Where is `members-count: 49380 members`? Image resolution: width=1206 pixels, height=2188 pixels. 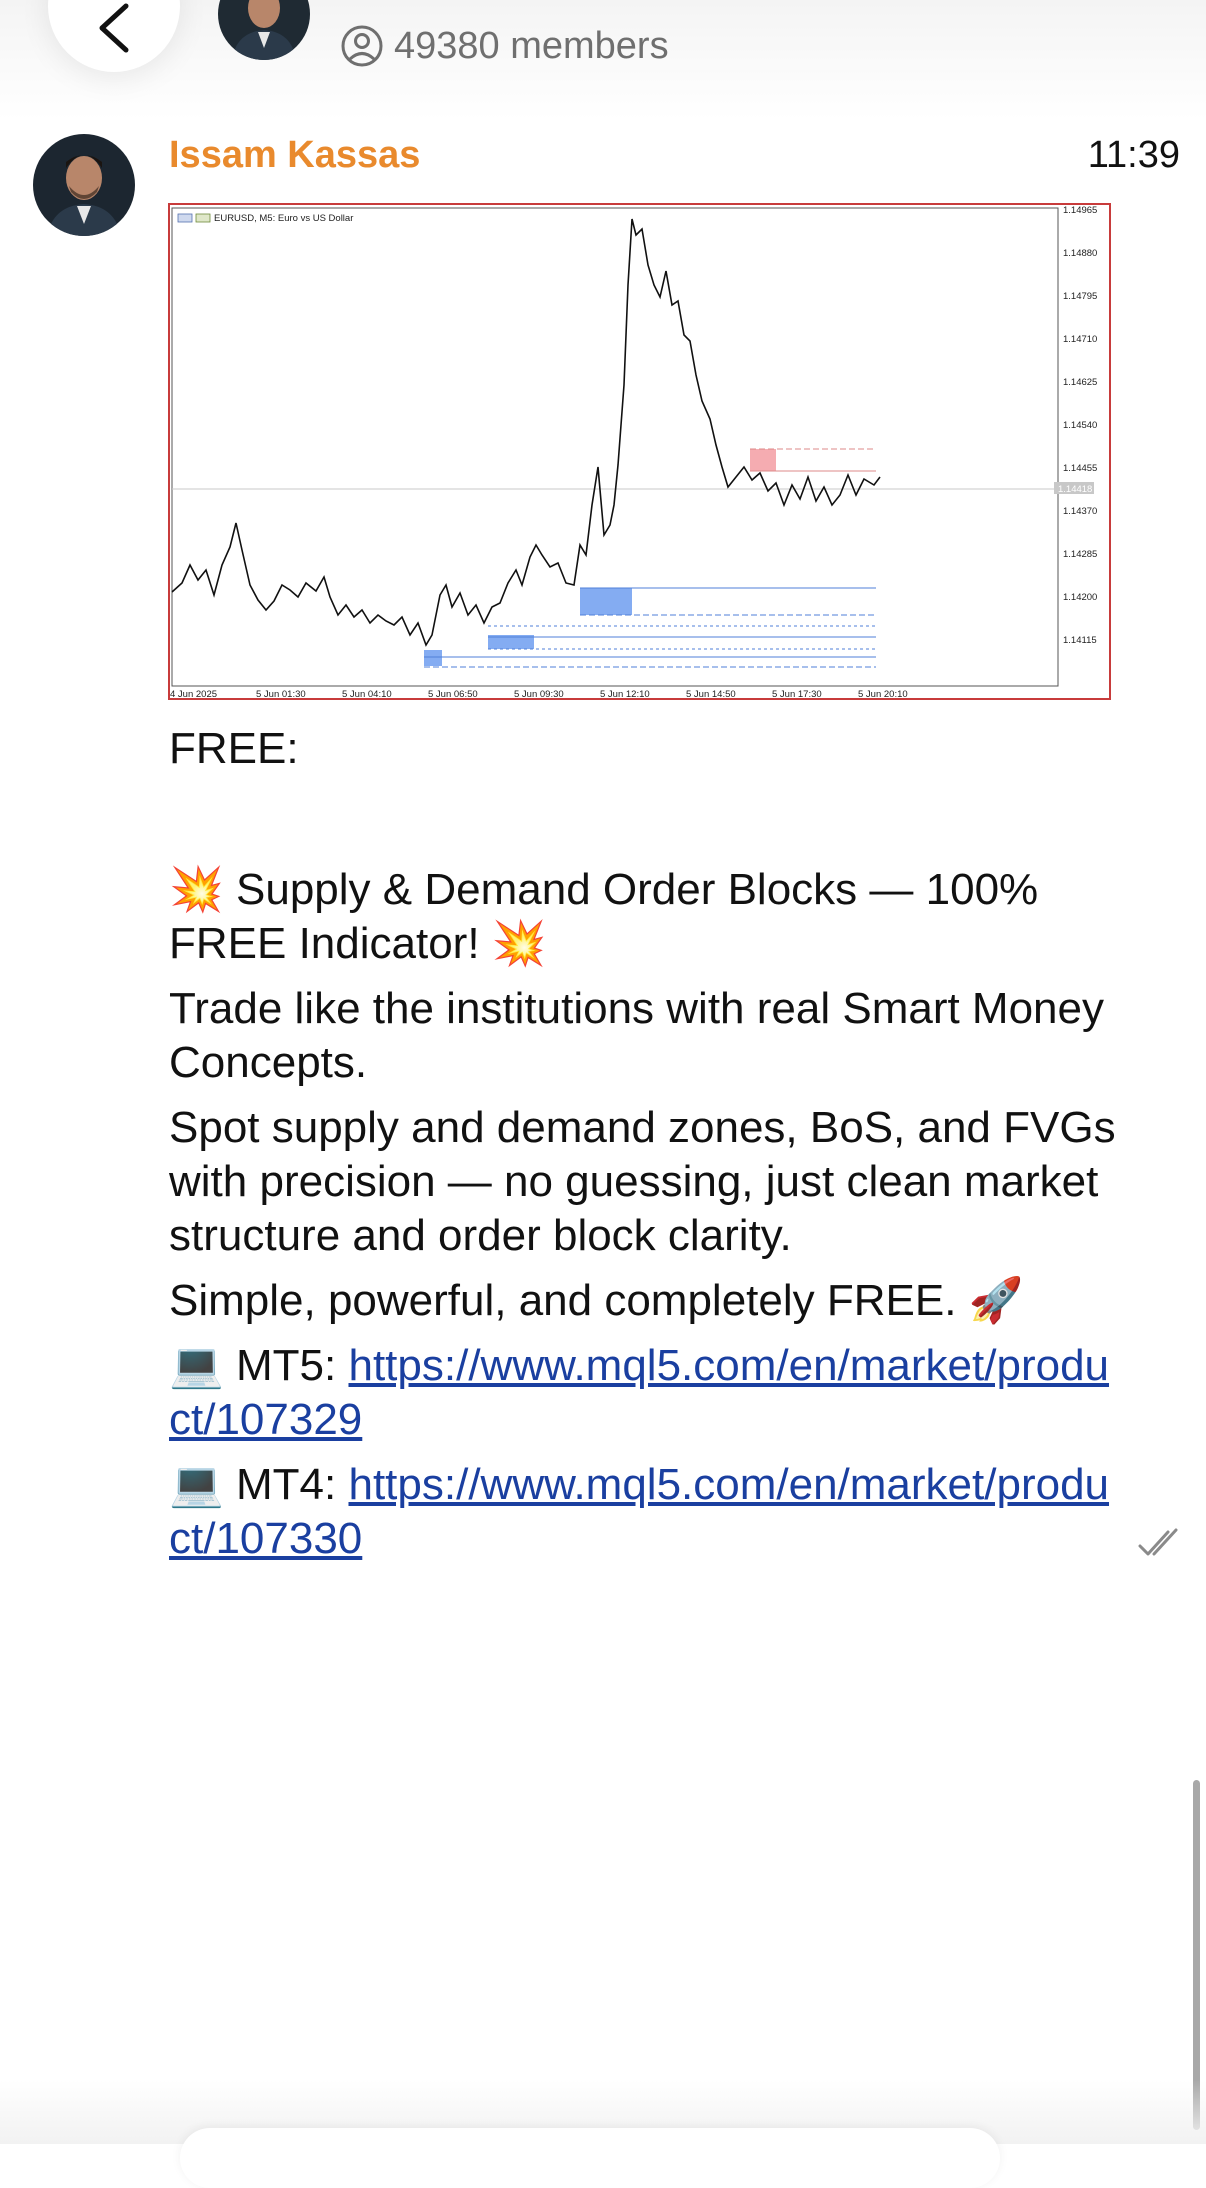 members-count: 49380 members is located at coordinates (504, 46).